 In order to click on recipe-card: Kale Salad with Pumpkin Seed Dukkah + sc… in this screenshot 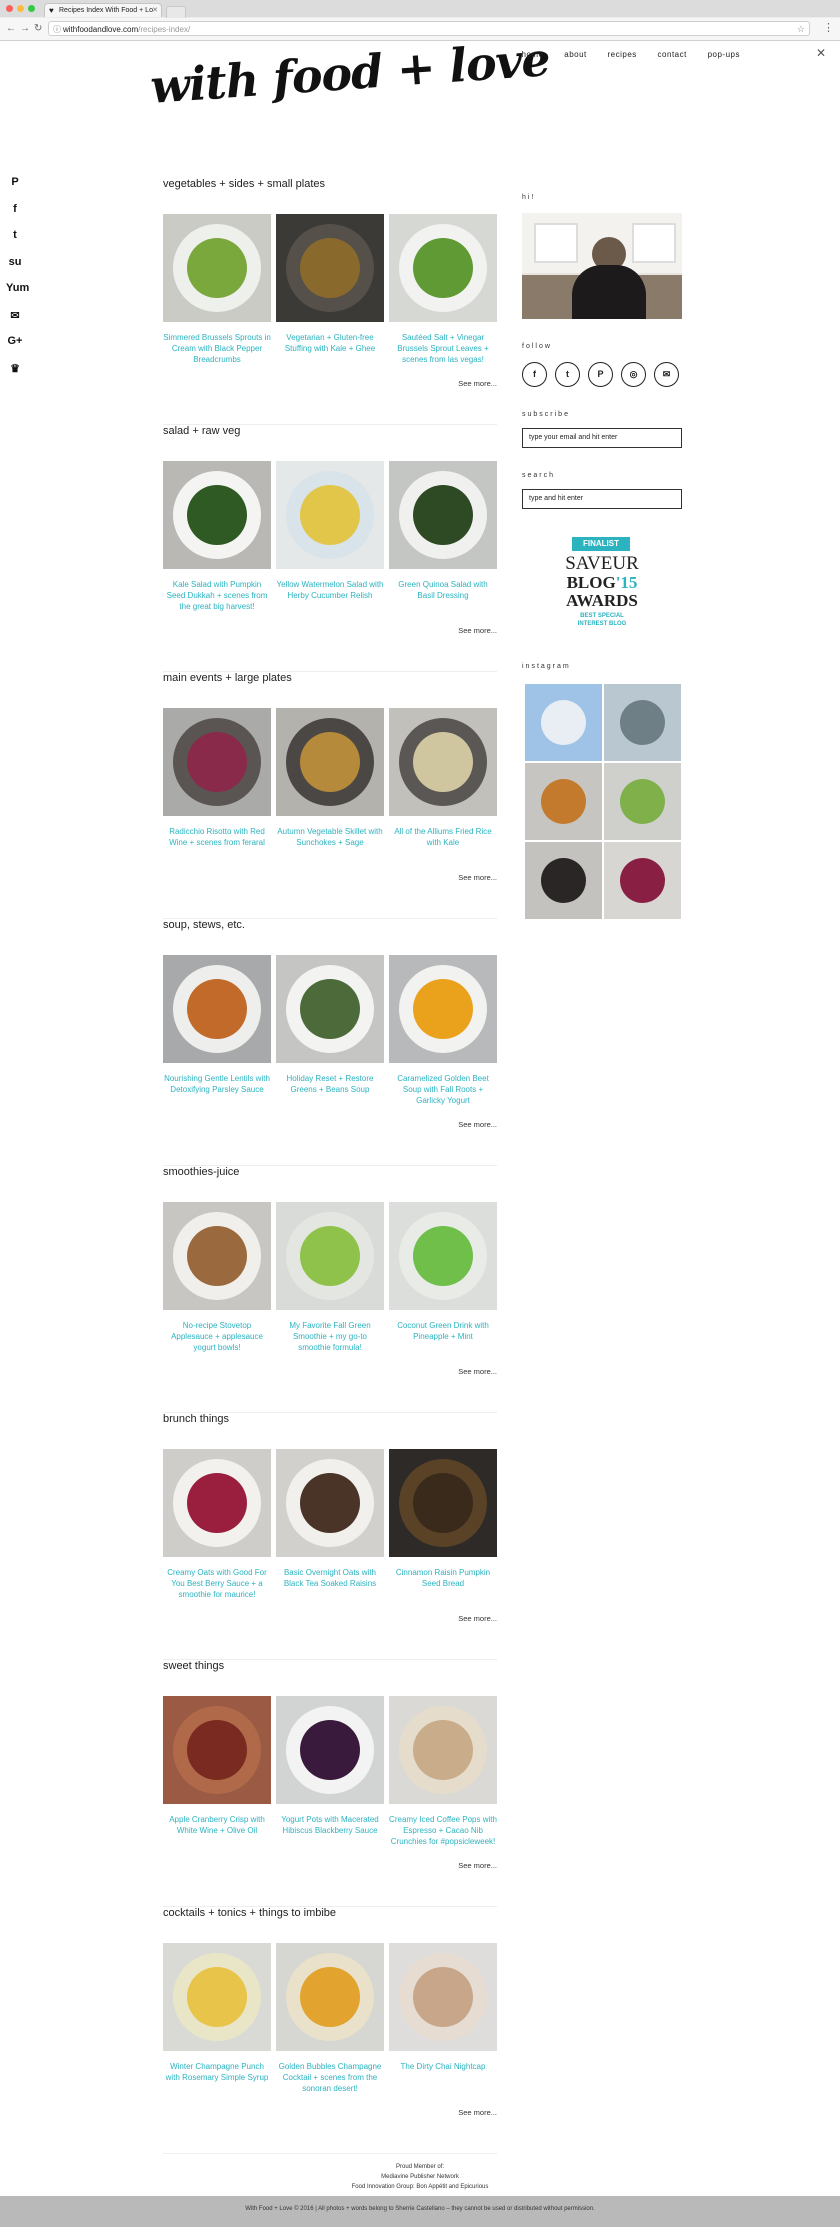, I will do `click(217, 536)`.